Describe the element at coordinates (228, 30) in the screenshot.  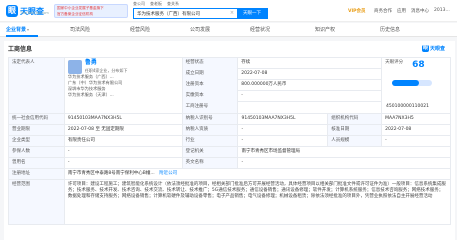
I see `section-tabs: 企业背景▾ 司法风险 经营风险 公司发展 经营状况 知识产权 历史信息` at that location.